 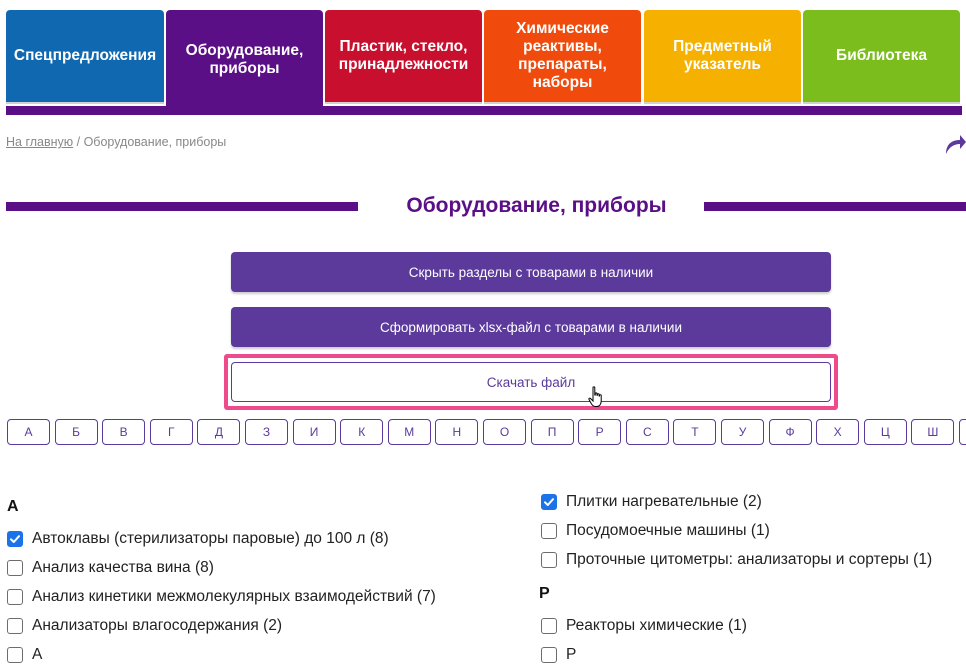 I want to click on tab-subject-index: Предметный указатель, so click(x=722, y=56).